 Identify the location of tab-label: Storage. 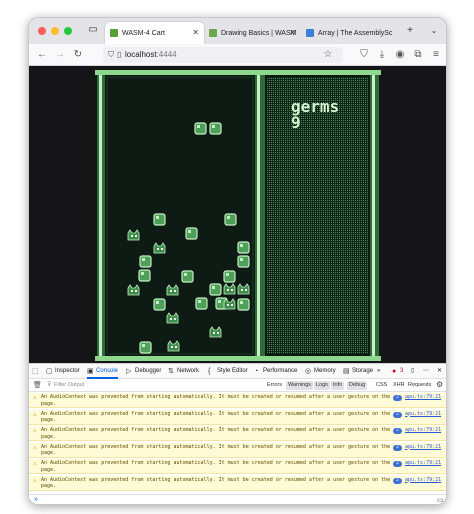
(363, 371).